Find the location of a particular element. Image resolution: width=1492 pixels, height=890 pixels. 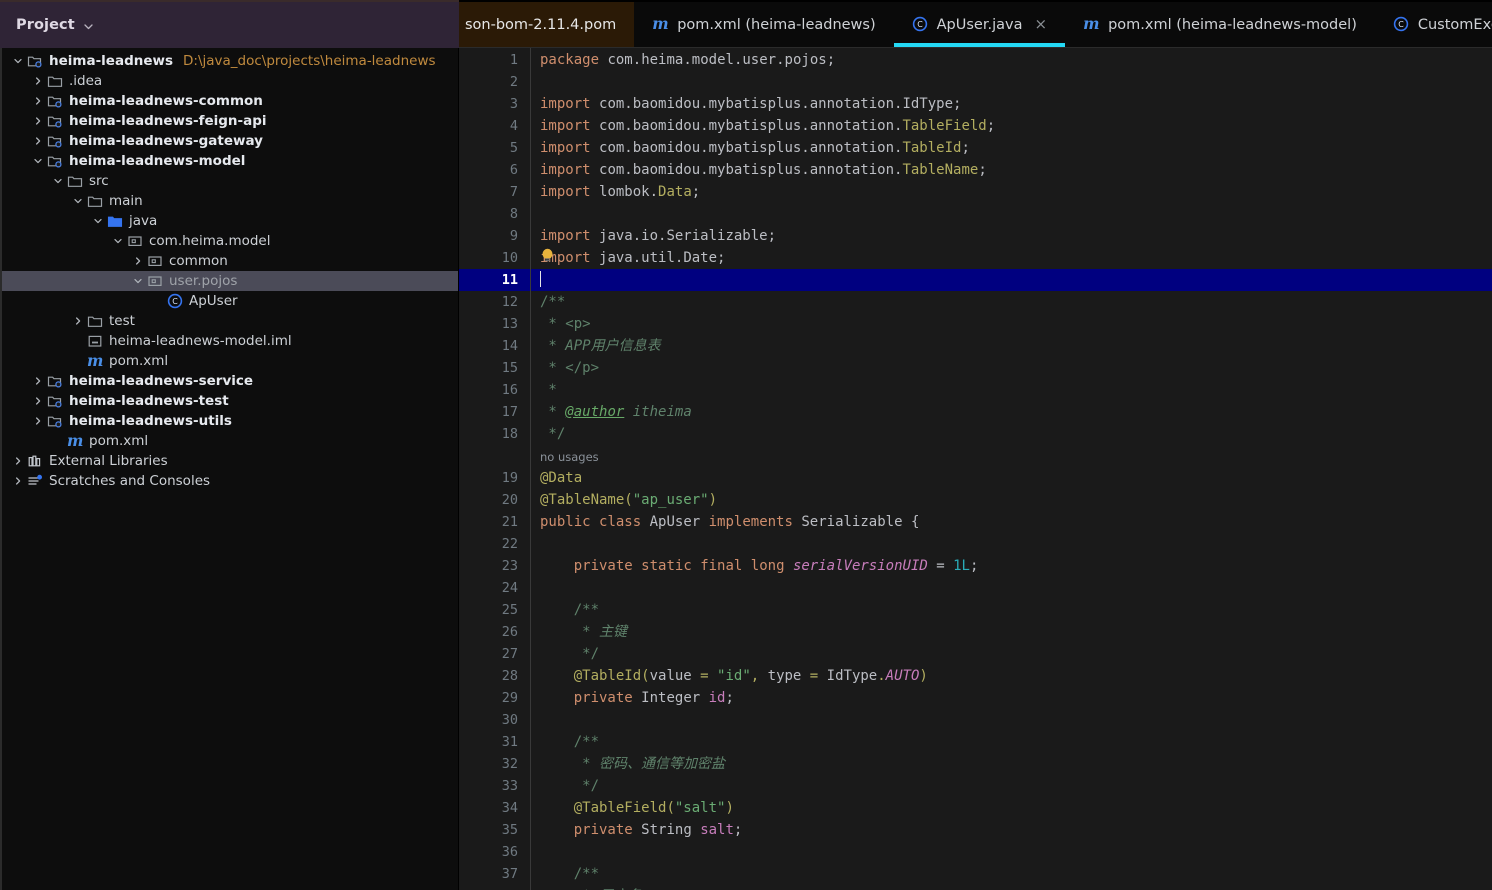

line-number-27: 27 is located at coordinates (494, 654).